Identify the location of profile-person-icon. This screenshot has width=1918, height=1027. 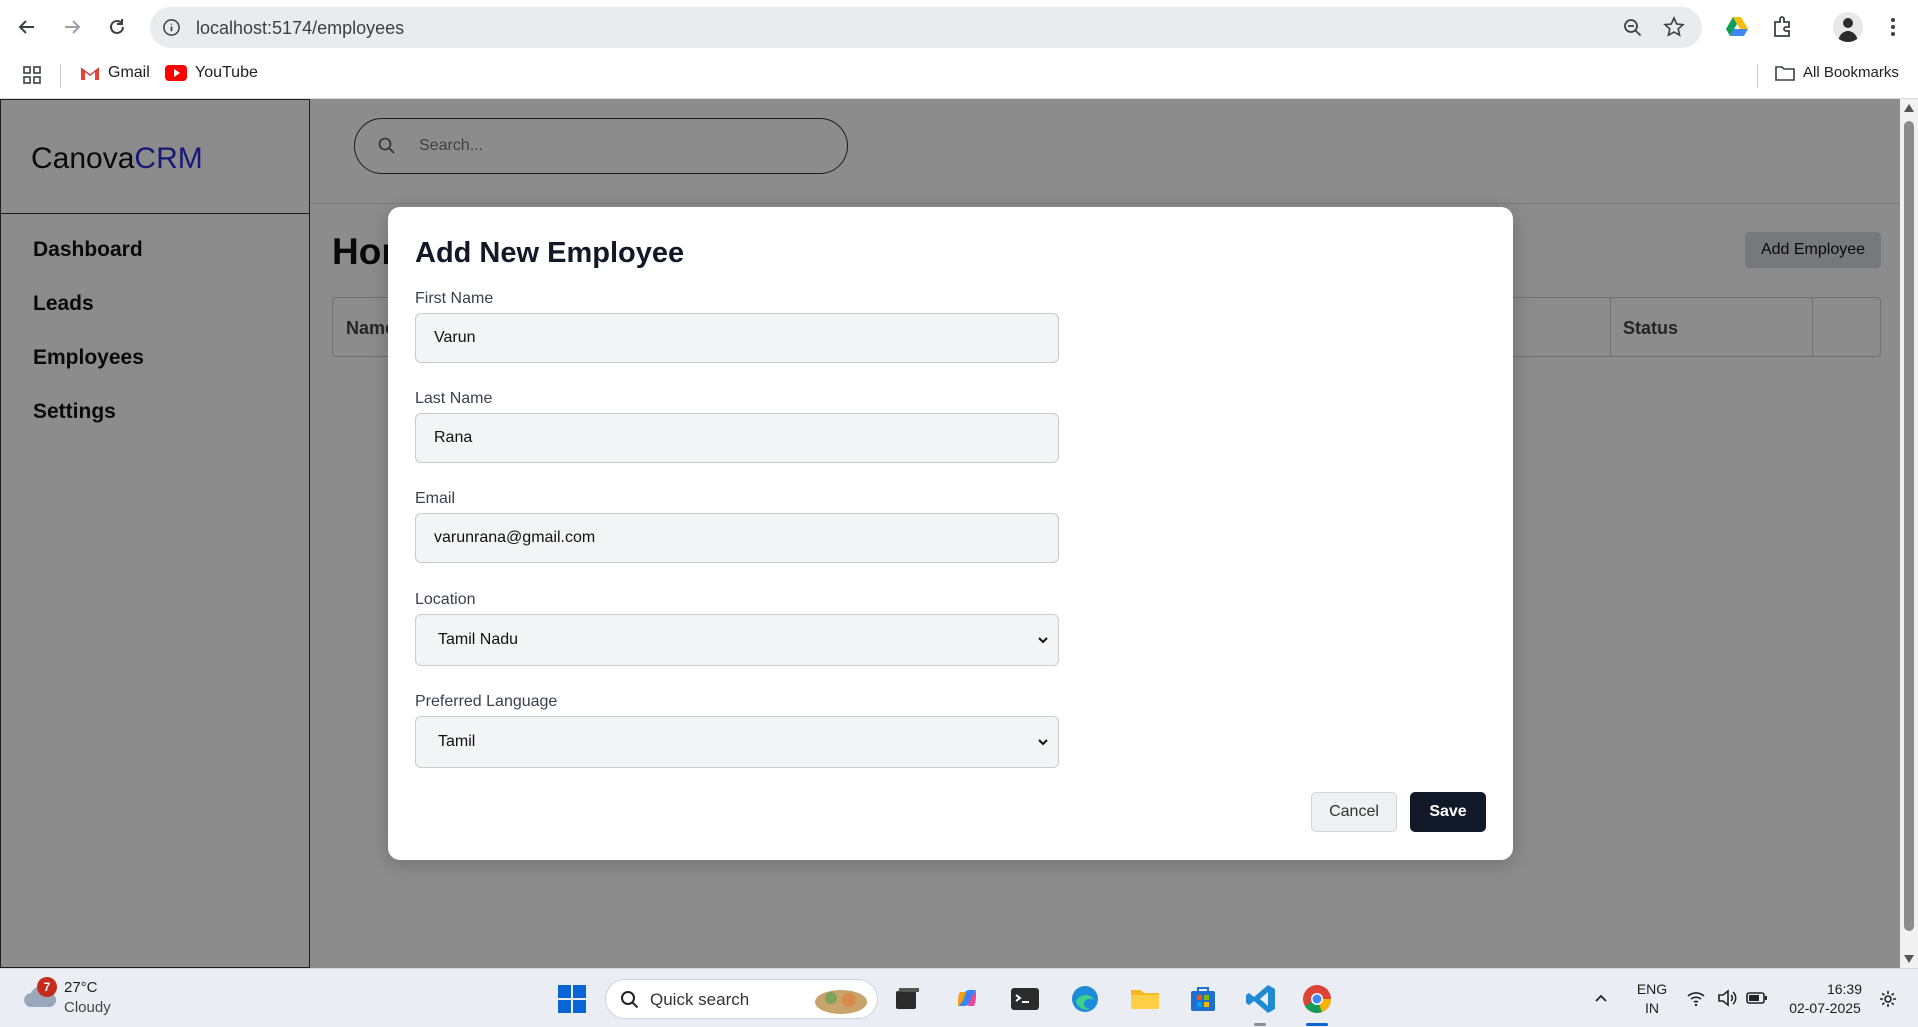
(1848, 30).